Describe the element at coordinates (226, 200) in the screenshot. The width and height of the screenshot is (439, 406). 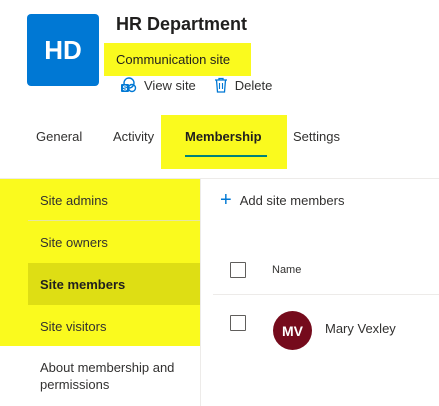
I see `plus-icon: +` at that location.